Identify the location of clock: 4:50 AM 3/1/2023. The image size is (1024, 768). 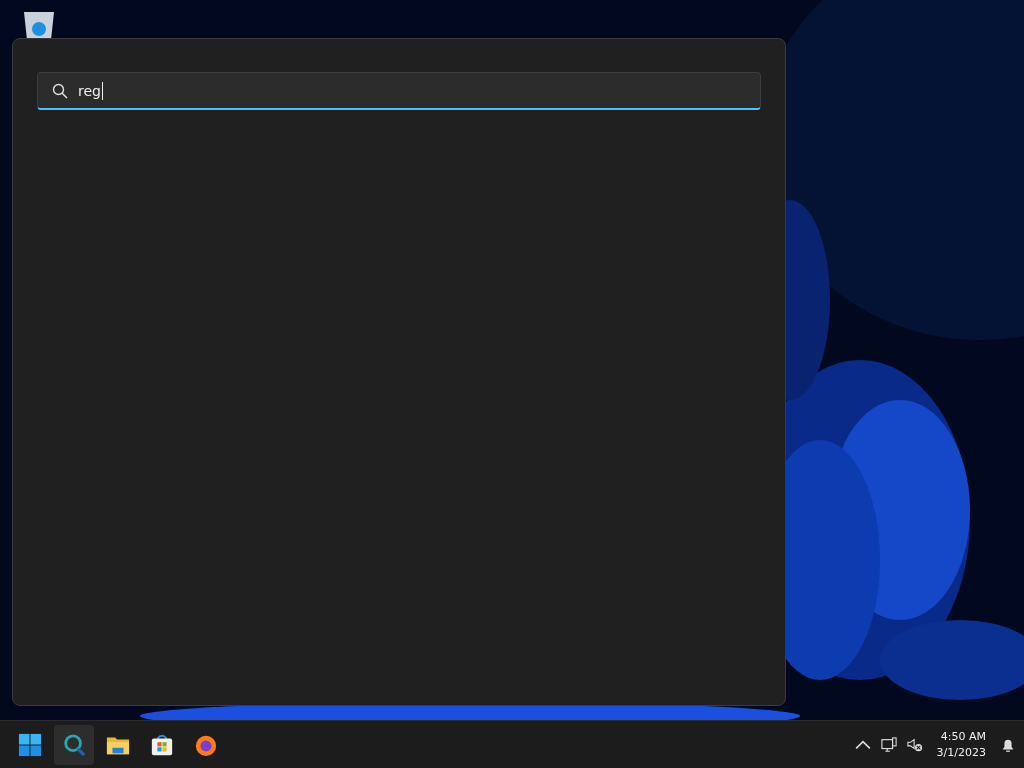
(961, 744).